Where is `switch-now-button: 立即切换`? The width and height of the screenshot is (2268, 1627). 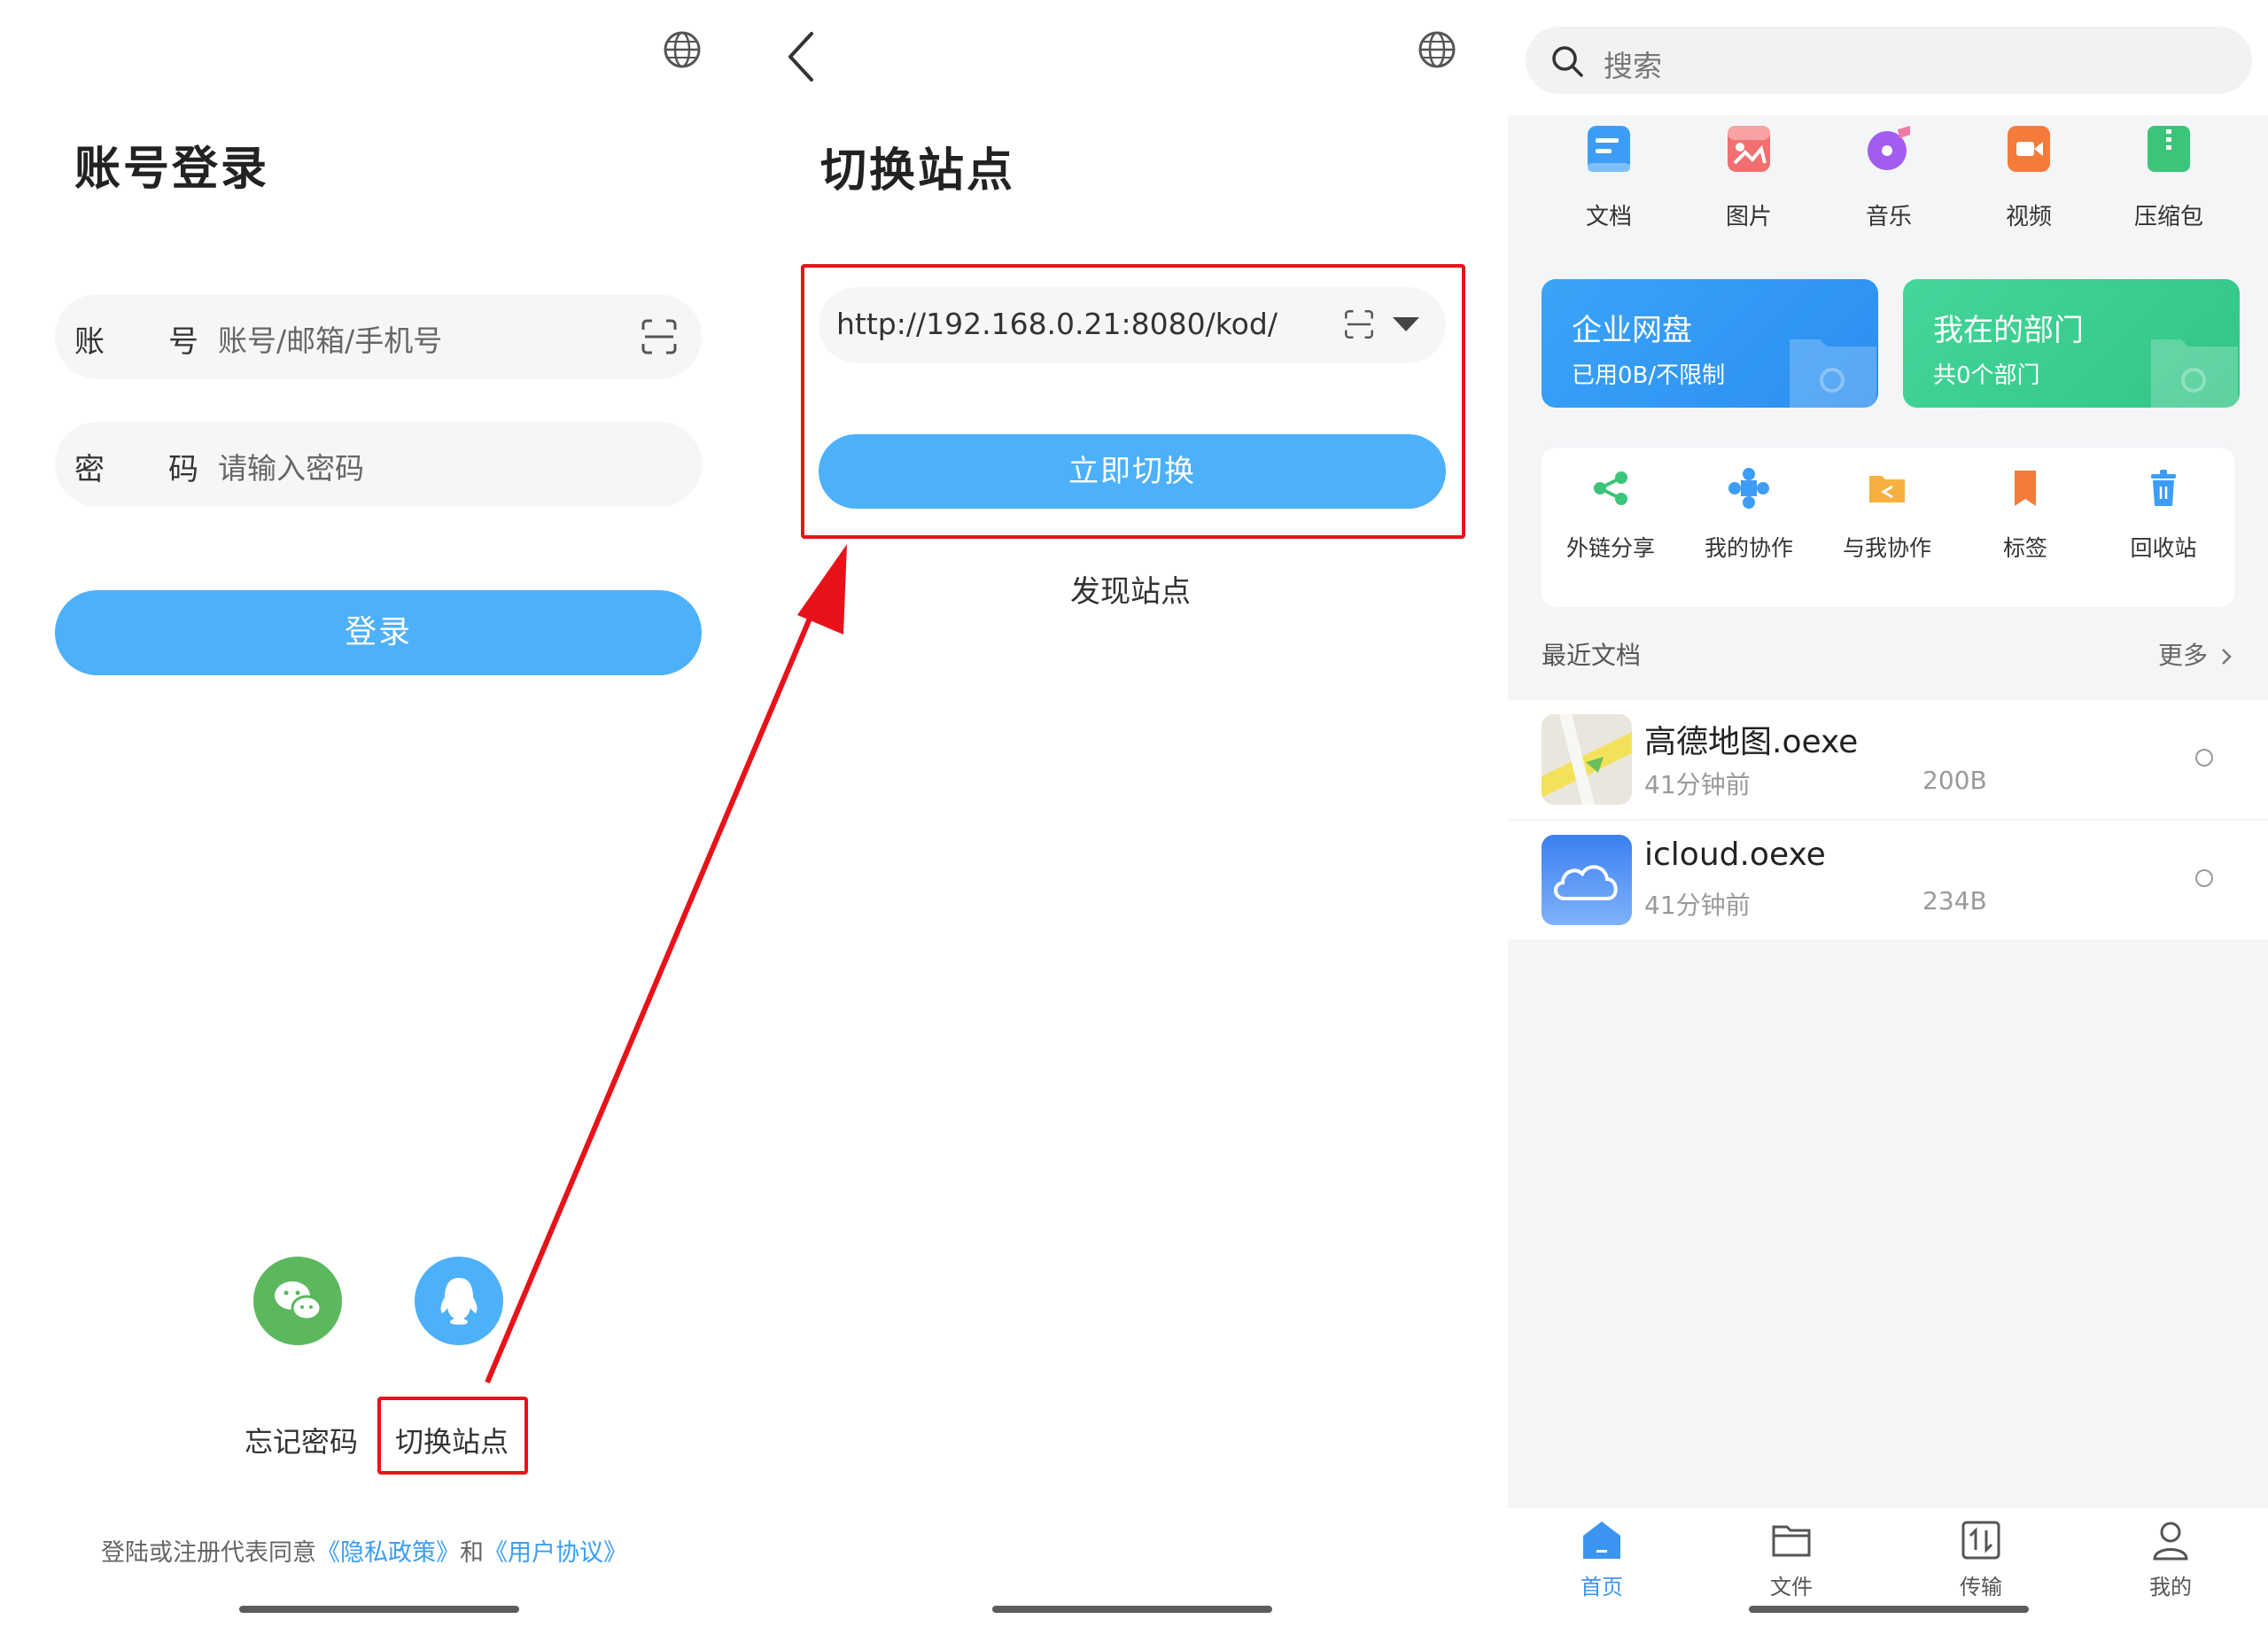
switch-now-button: 立即切换 is located at coordinates (1132, 472).